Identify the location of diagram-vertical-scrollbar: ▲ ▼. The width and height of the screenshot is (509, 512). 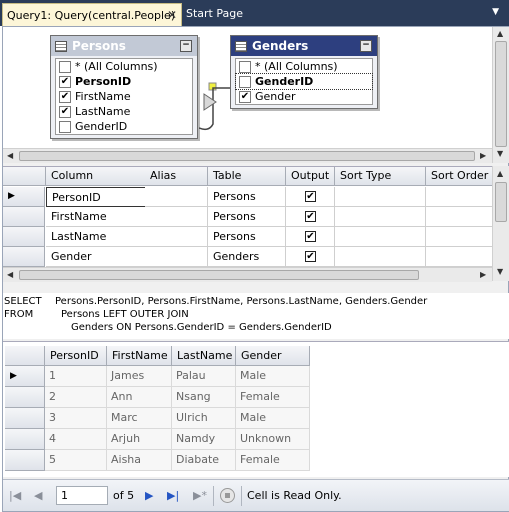
(500, 95).